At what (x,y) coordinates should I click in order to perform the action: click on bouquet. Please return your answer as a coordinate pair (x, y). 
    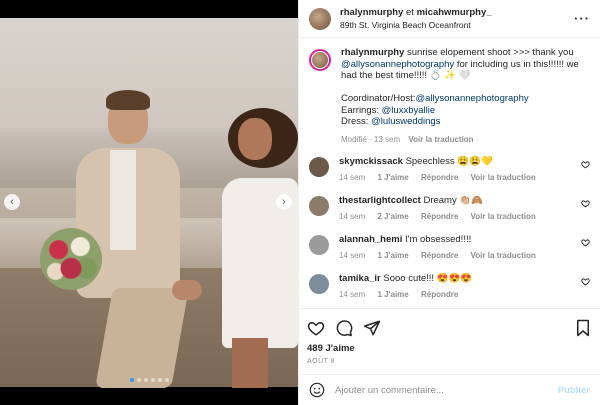
    Looking at the image, I should click on (71, 259).